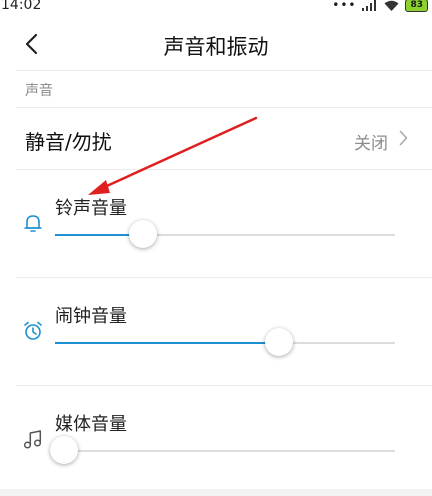  Describe the element at coordinates (216, 139) in the screenshot. I see `silent-dnd-row: 静音/勿扰 关闭` at that location.